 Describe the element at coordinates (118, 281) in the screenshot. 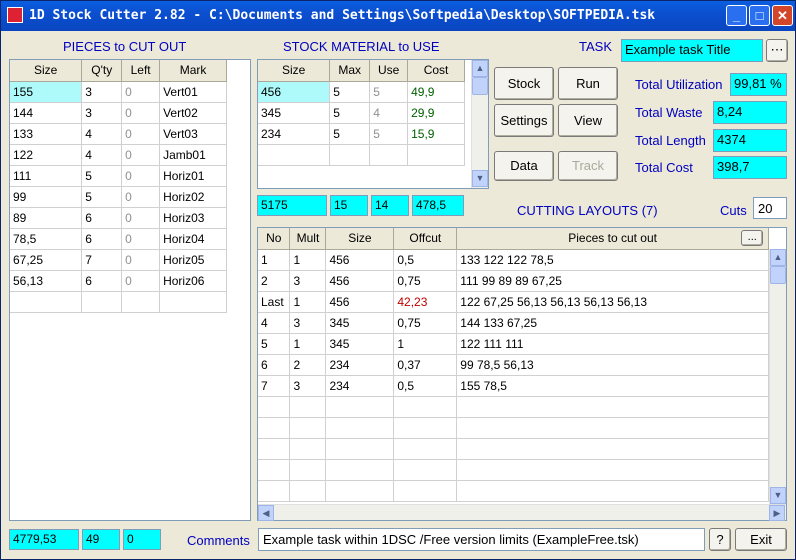

I see `pieces-row: 56,13 6 0 Horiz06` at that location.